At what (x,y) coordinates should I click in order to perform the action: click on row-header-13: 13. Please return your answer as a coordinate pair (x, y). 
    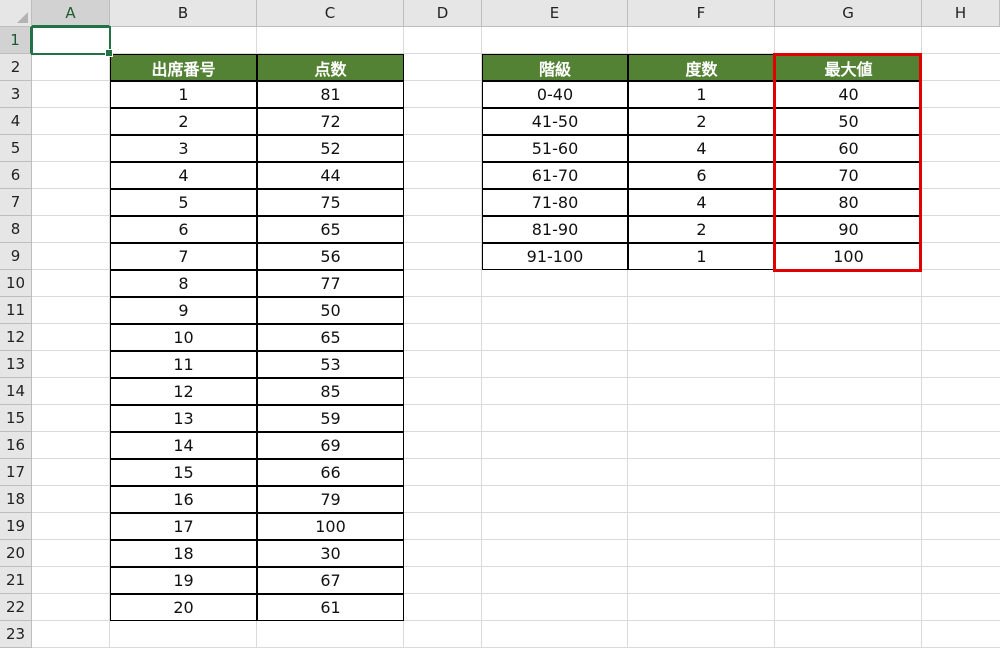
    Looking at the image, I should click on (16, 364).